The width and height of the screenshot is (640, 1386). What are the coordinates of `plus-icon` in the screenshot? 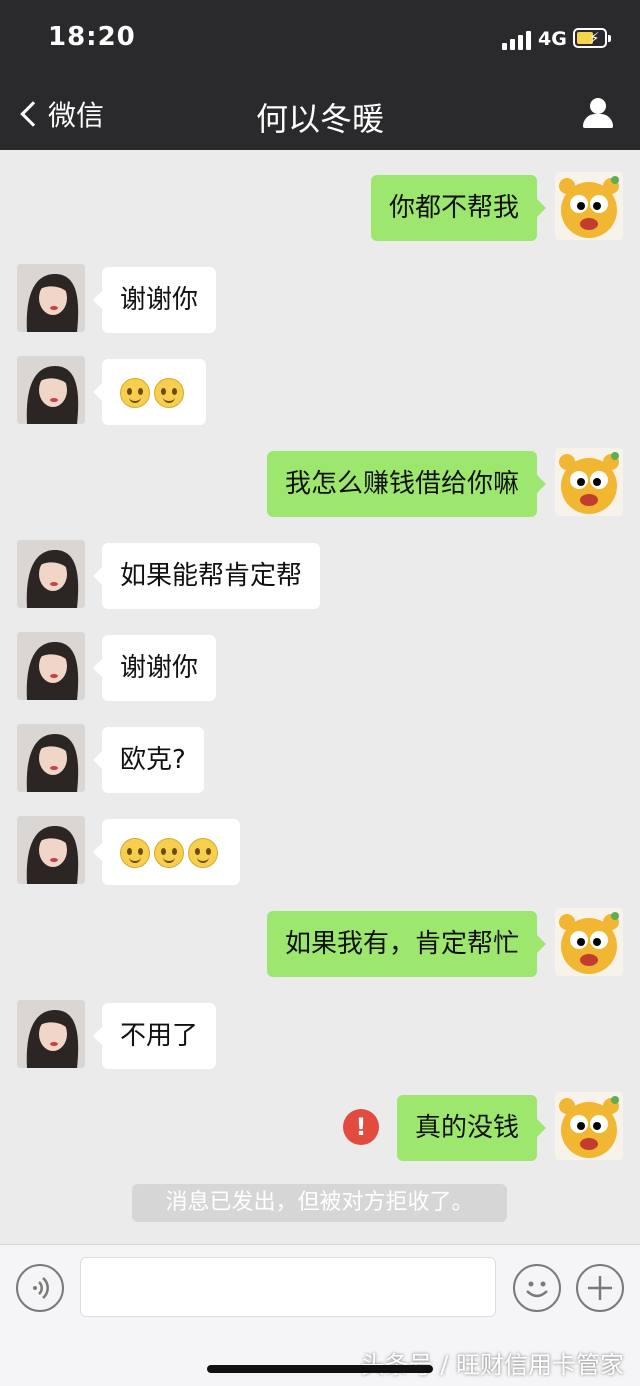 It's located at (600, 1288).